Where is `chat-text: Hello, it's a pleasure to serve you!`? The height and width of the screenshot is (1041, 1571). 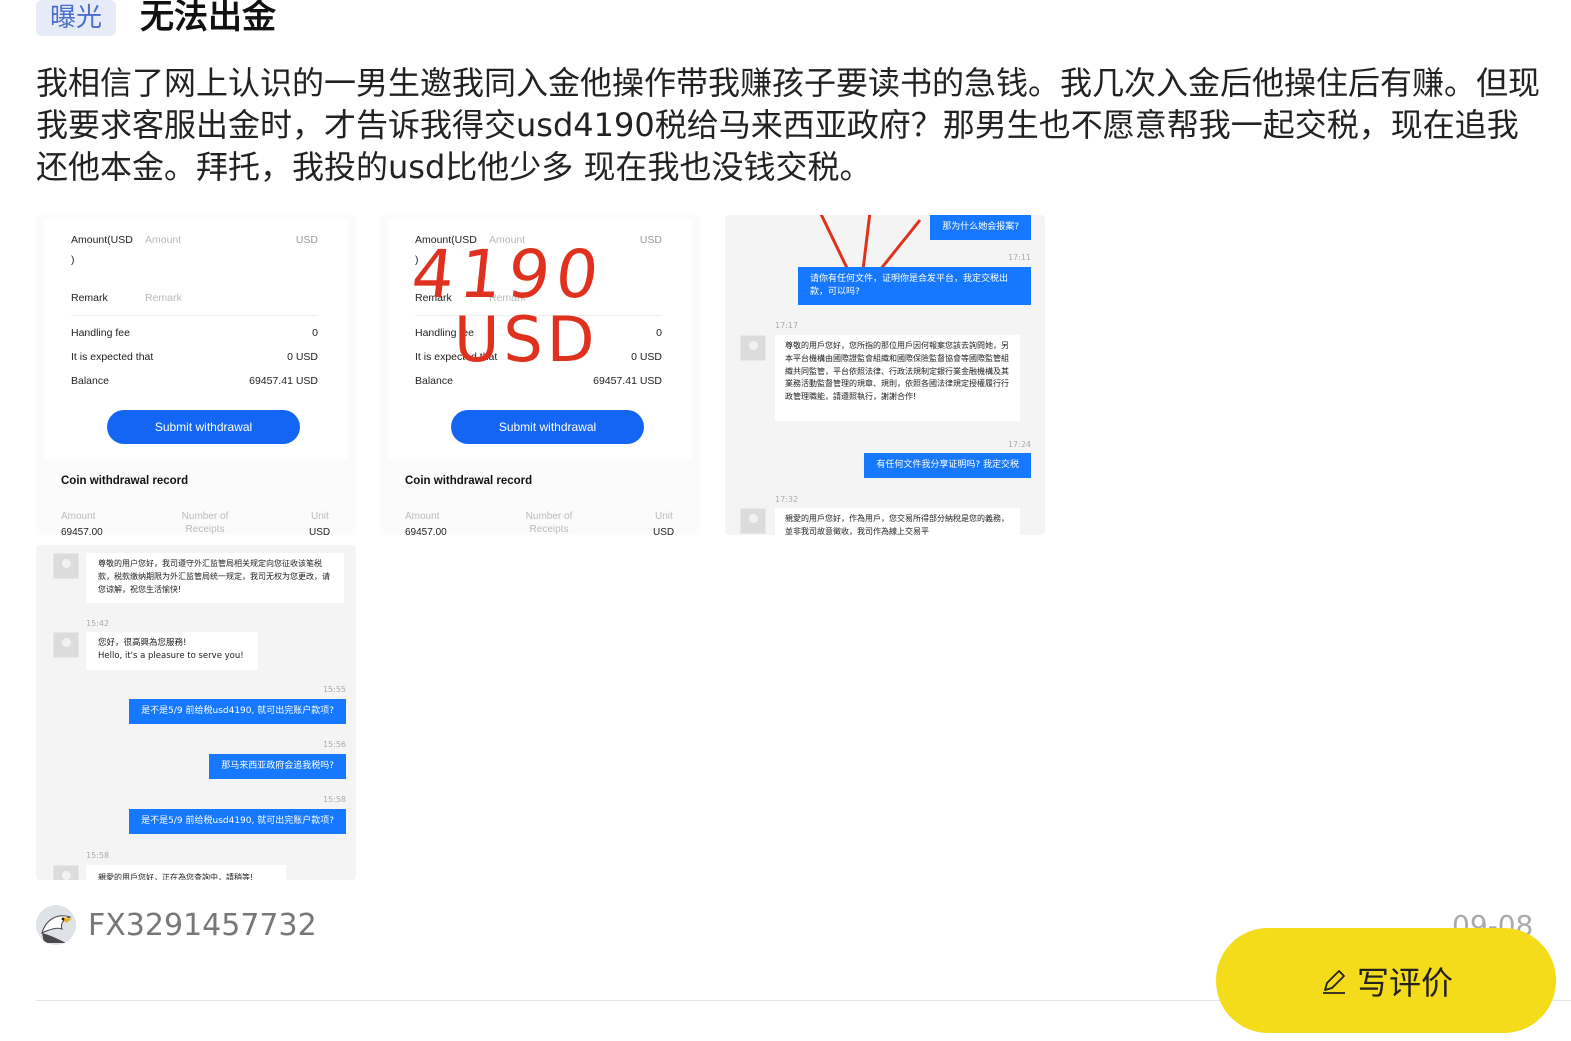
chat-text: Hello, it's a pleasure to serve you! is located at coordinates (171, 656).